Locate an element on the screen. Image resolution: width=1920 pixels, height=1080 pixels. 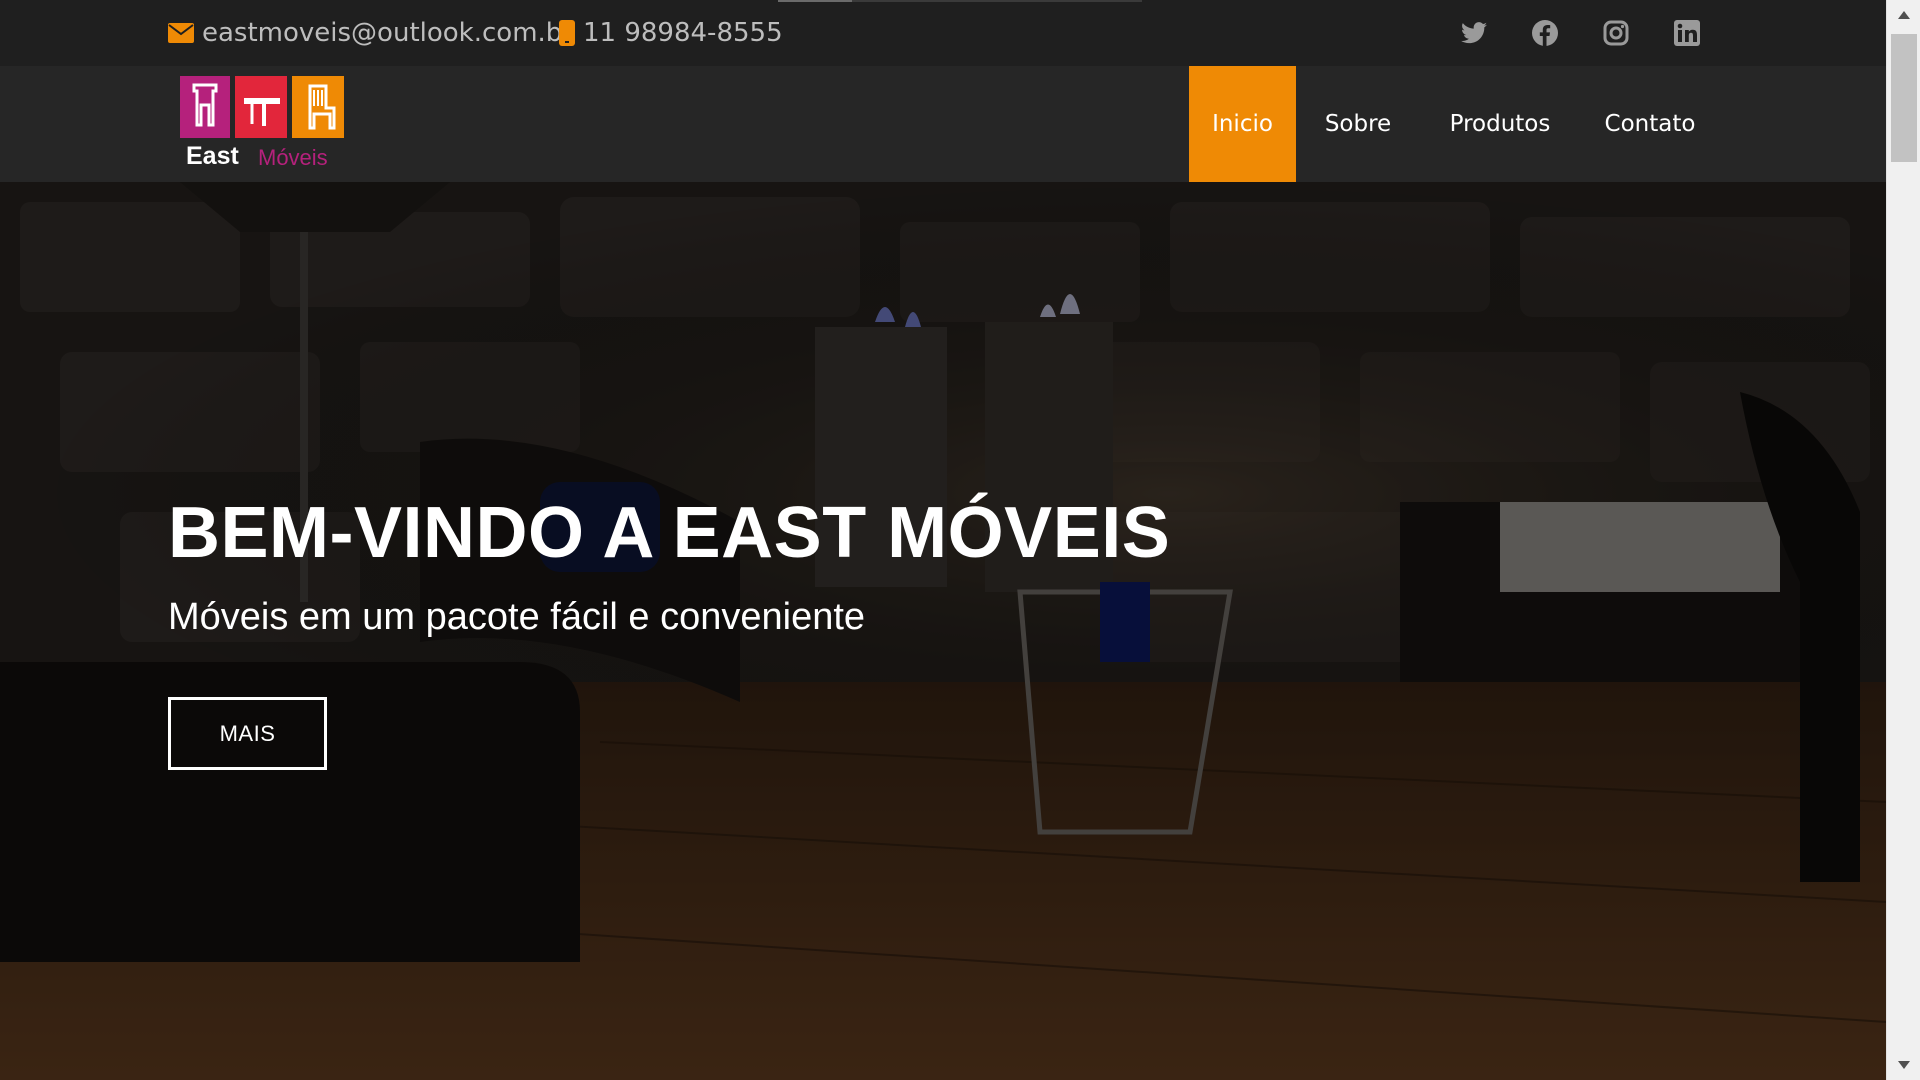
logo: East Móveis is located at coordinates (262, 124).